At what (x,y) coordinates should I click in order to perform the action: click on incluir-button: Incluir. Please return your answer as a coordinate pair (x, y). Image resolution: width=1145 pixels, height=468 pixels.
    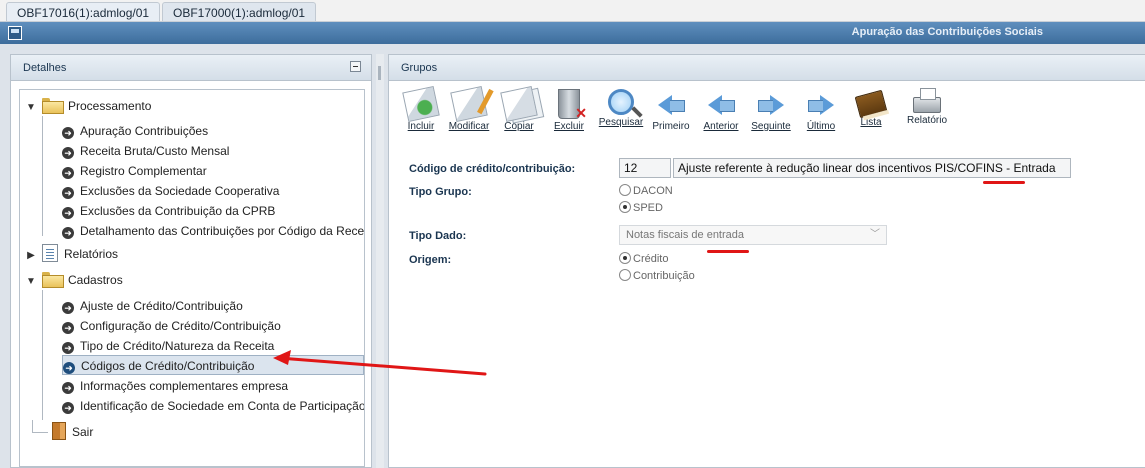
    Looking at the image, I should click on (421, 112).